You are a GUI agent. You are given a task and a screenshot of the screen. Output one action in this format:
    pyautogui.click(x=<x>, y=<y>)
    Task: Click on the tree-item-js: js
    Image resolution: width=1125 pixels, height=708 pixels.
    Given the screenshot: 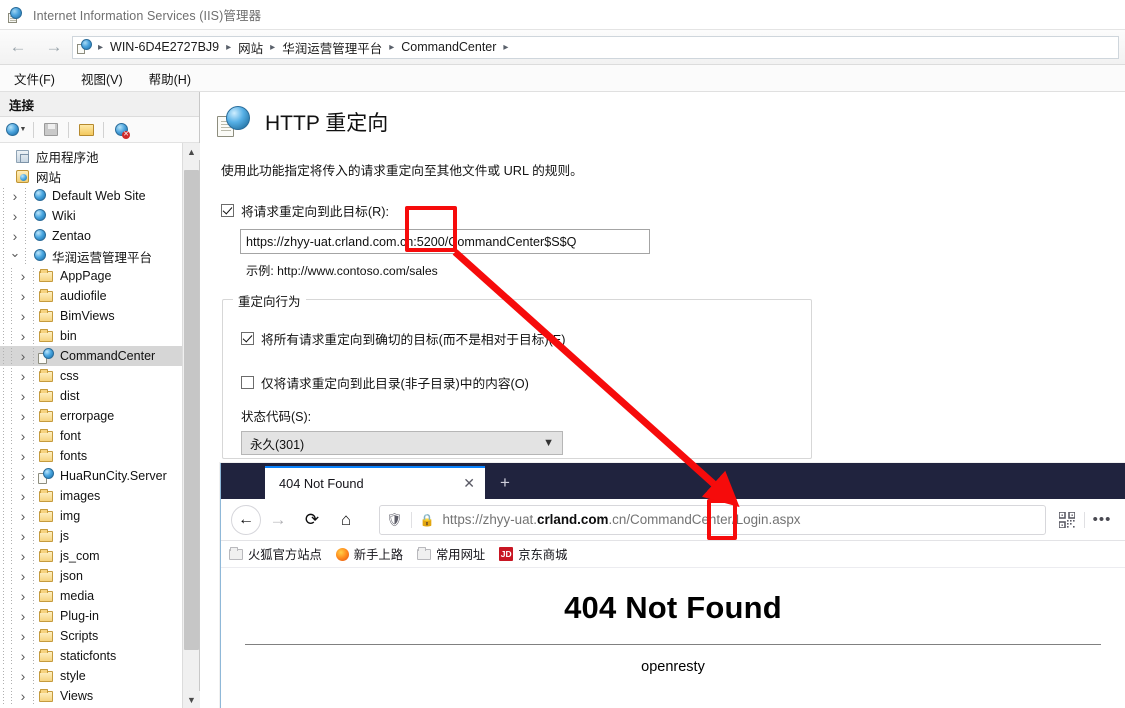 What is the action you would take?
    pyautogui.click(x=91, y=536)
    